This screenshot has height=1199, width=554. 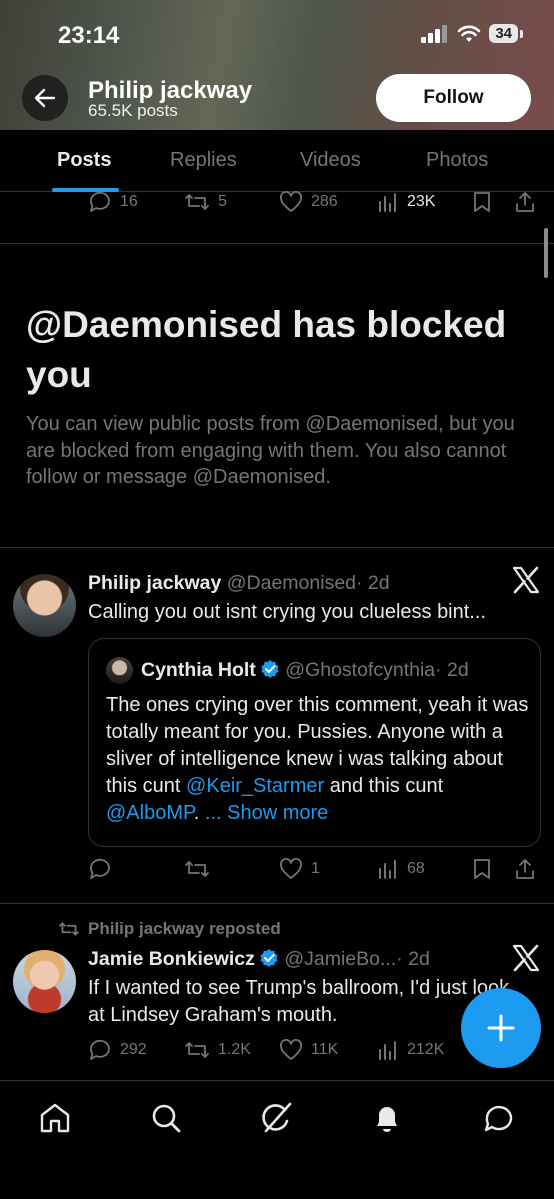 What do you see at coordinates (506, 33) in the screenshot?
I see `battery-indicator: 34` at bounding box center [506, 33].